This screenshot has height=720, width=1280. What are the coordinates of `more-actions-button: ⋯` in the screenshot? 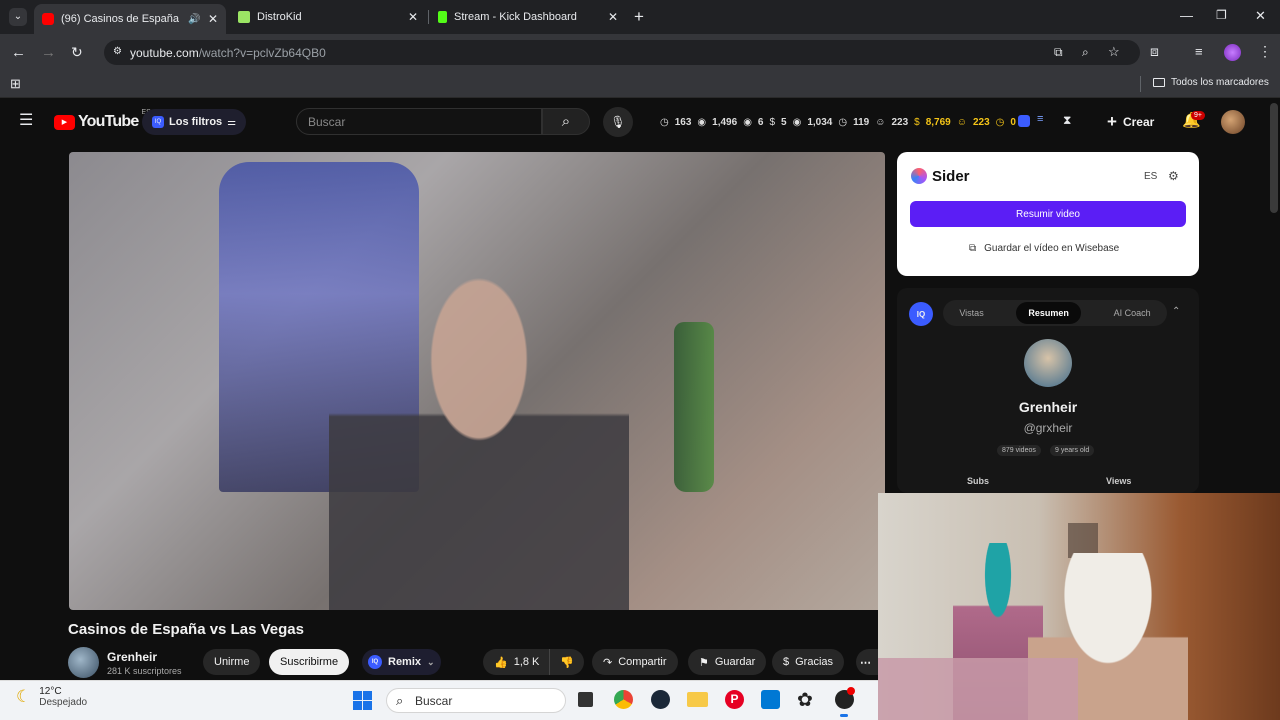 It's located at (867, 662).